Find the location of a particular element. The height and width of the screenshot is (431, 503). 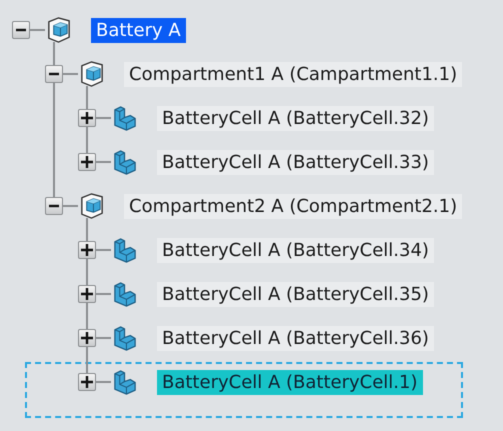

tree-item: Compartment1 A (Campartment1.1) is located at coordinates (293, 74).